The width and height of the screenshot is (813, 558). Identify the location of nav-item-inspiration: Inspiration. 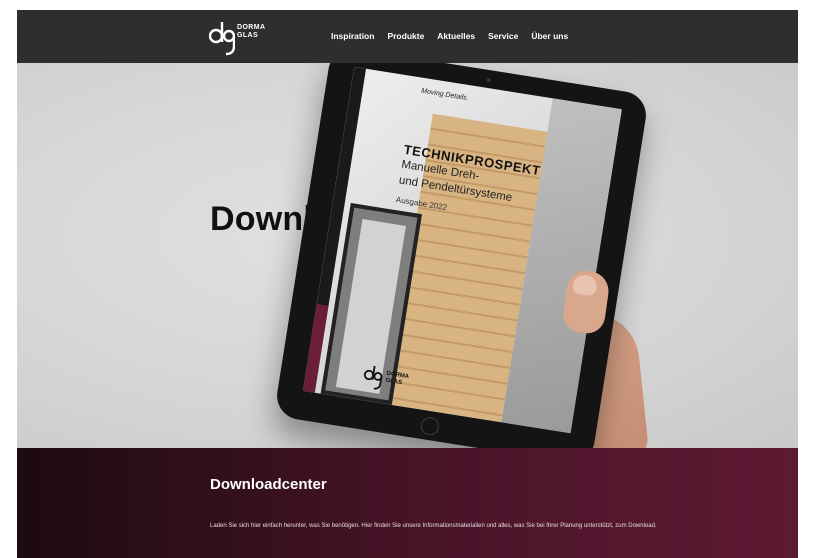
(352, 36).